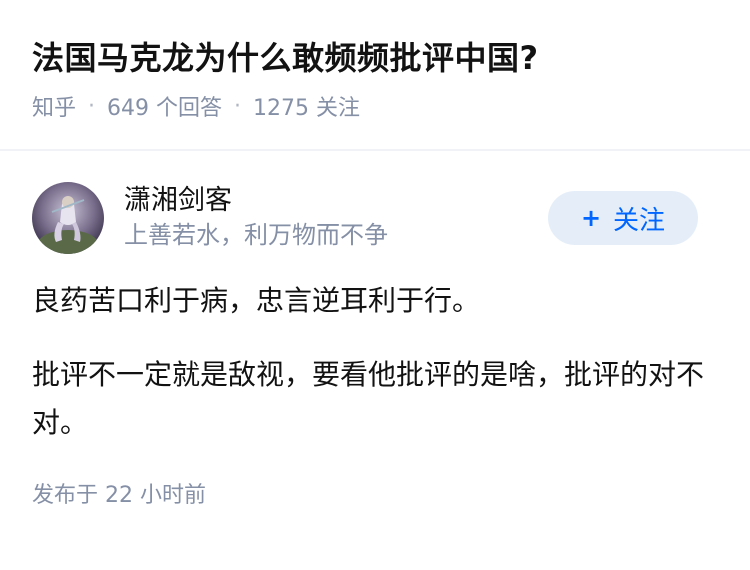  What do you see at coordinates (591, 218) in the screenshot?
I see `plus-icon: +` at bounding box center [591, 218].